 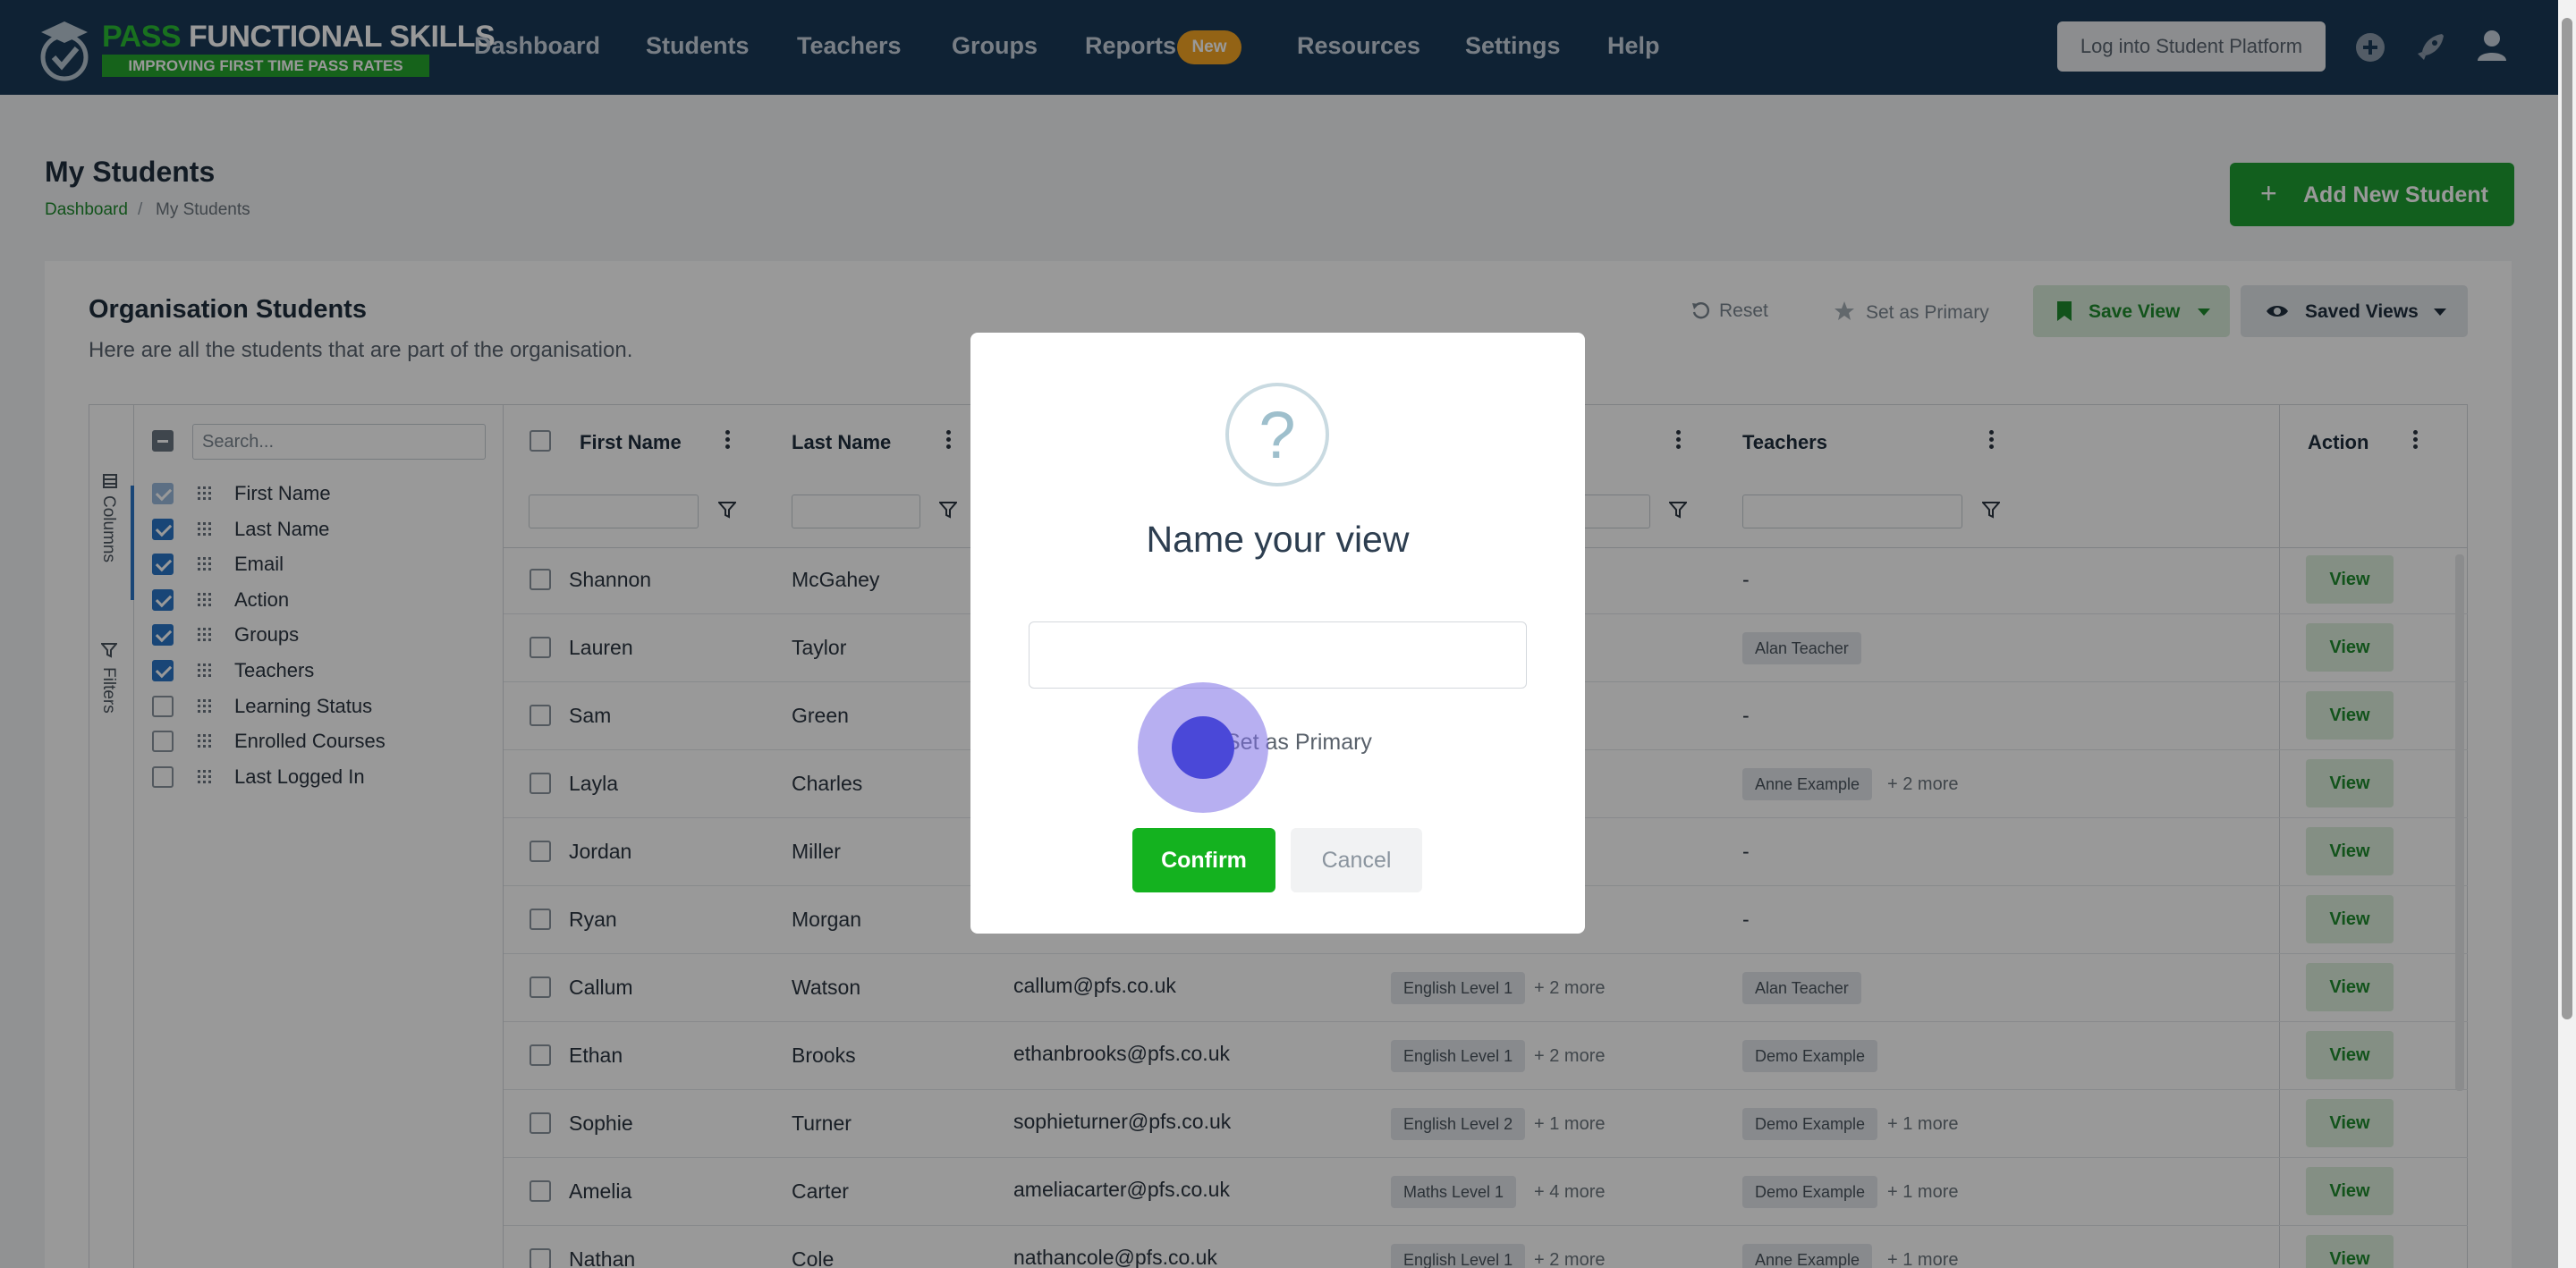 I want to click on view-name-input, so click(x=1278, y=655).